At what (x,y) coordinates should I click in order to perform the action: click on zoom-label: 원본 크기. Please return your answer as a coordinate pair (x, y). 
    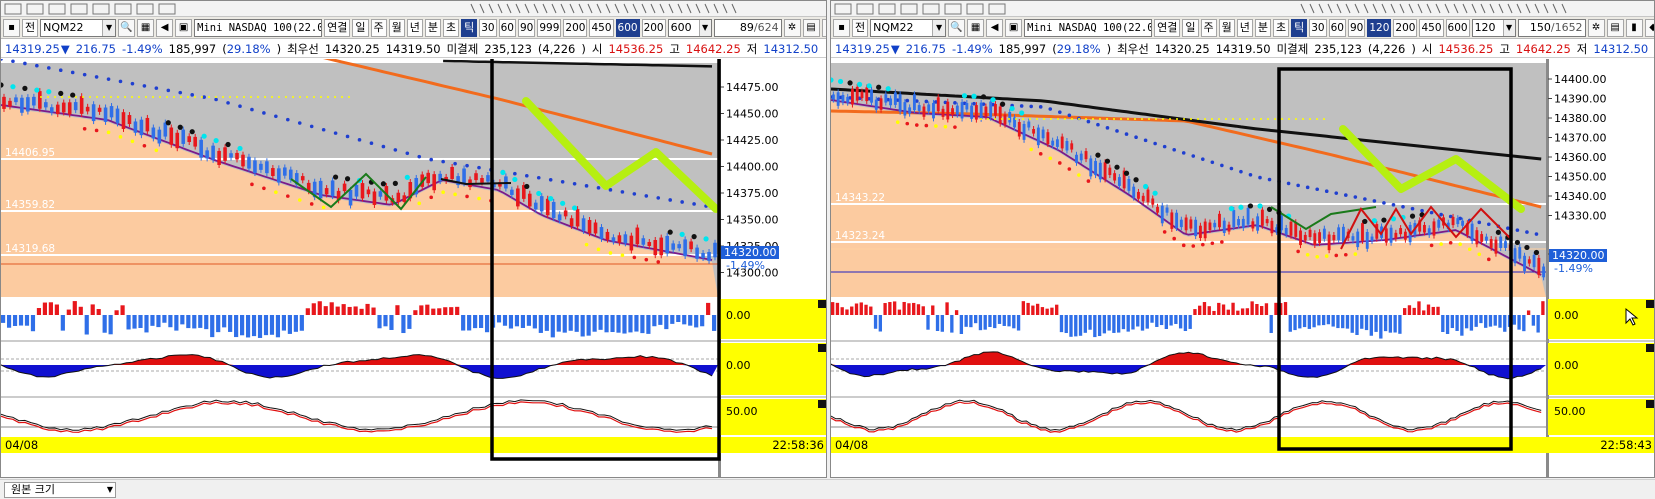
    Looking at the image, I should click on (33, 489).